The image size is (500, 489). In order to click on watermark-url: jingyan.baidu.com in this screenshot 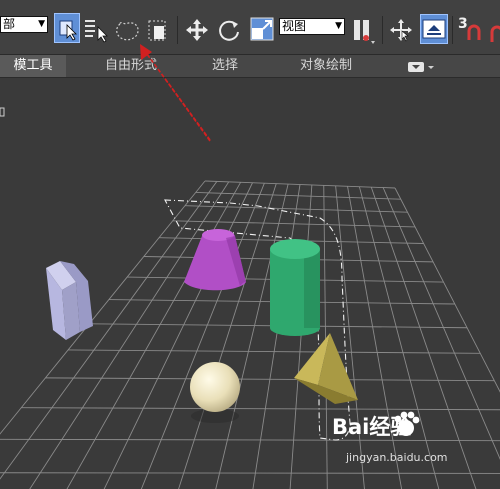, I will do `click(397, 457)`.